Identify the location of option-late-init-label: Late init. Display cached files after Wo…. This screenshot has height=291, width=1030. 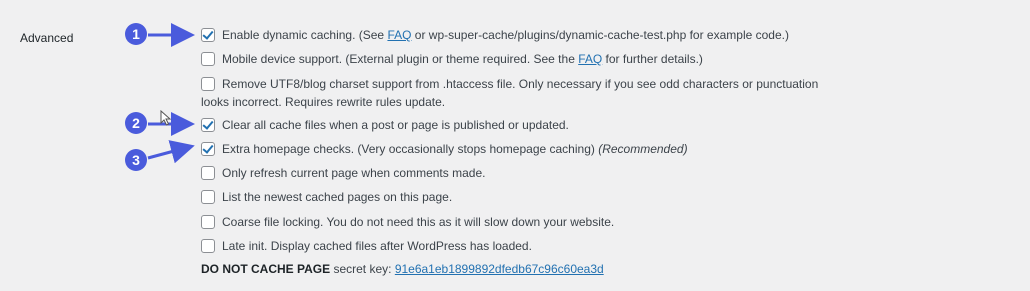
(377, 246).